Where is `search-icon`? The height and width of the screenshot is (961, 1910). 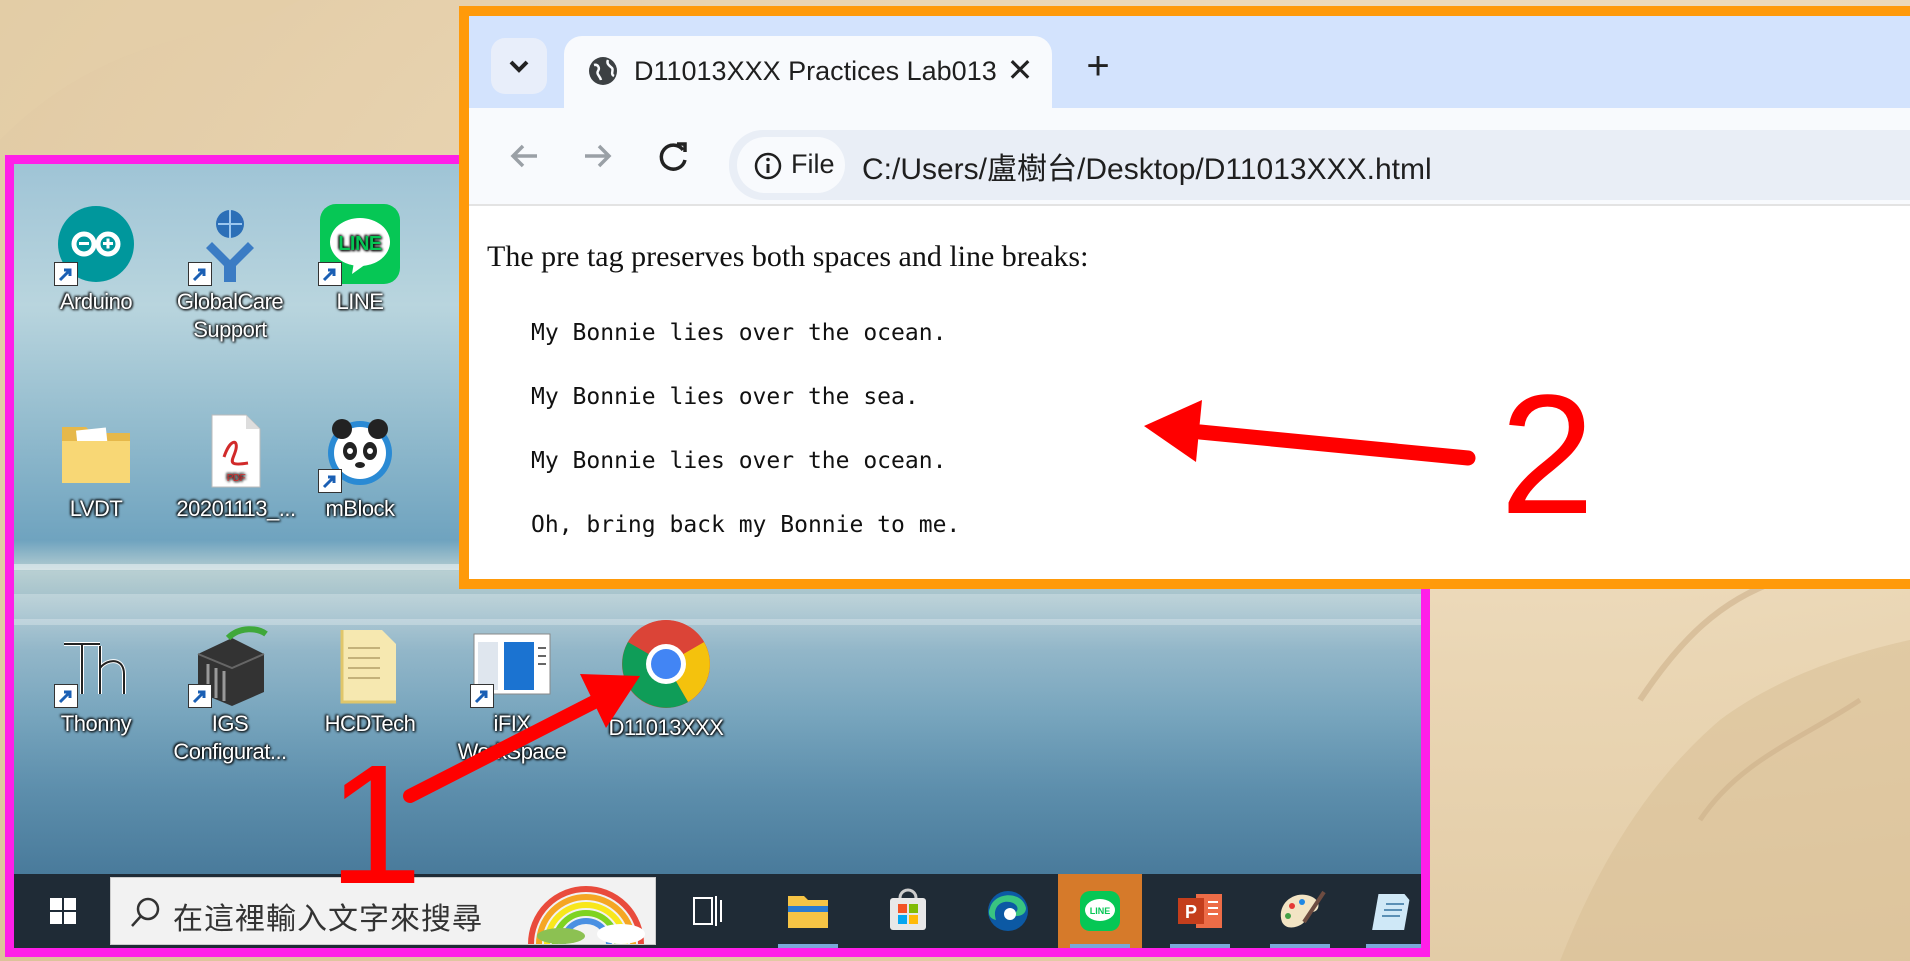 search-icon is located at coordinates (145, 912).